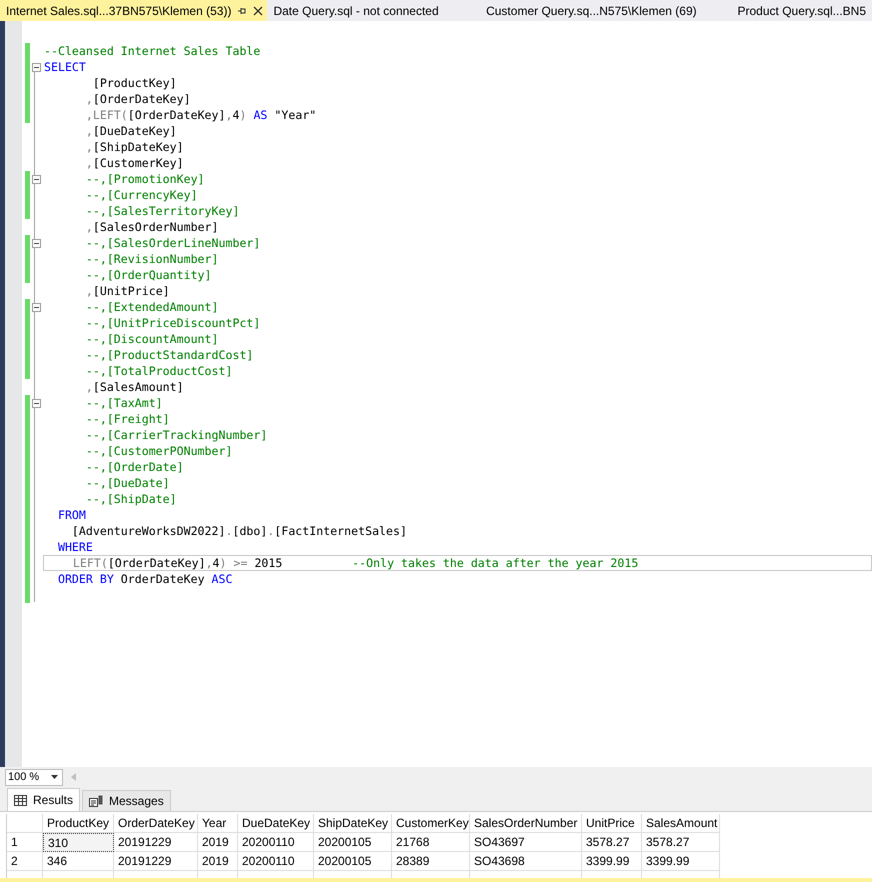 The image size is (872, 882). I want to click on close-icon, so click(258, 11).